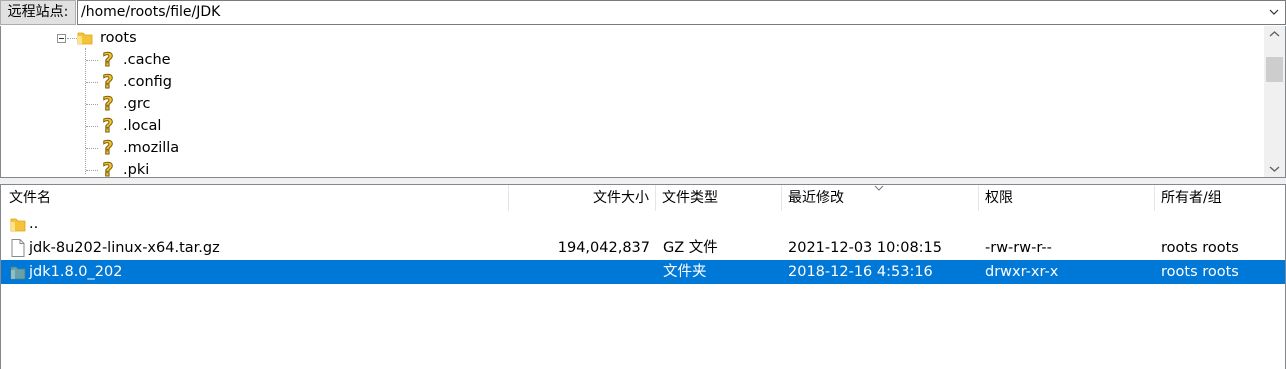 Image resolution: width=1286 pixels, height=369 pixels. I want to click on list-header: 文件名 文件大小 文件类型 最近修改 权限 所有者/组, so click(643, 198).